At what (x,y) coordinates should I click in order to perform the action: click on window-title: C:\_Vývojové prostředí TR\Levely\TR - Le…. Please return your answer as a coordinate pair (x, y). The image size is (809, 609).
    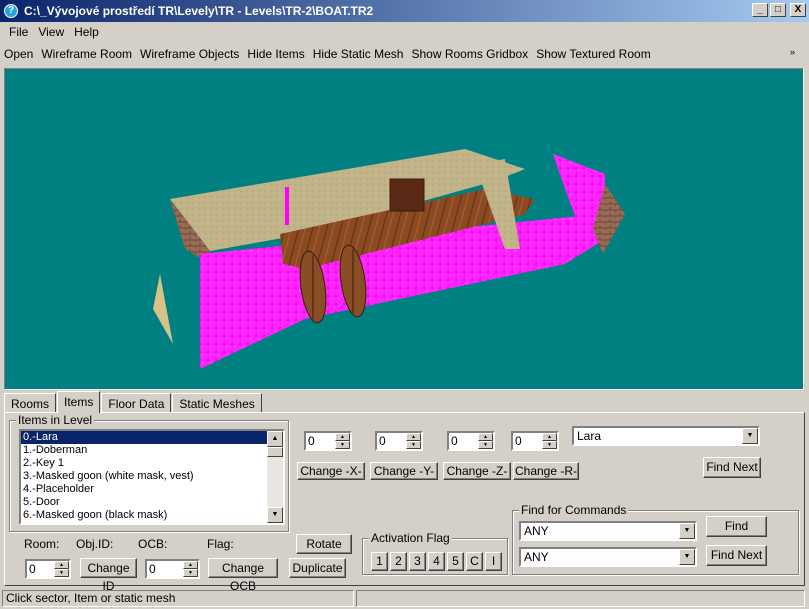
    Looking at the image, I should click on (199, 11).